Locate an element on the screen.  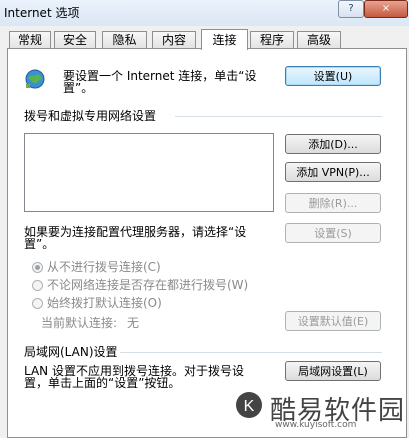
lan-separator is located at coordinates (251, 352).